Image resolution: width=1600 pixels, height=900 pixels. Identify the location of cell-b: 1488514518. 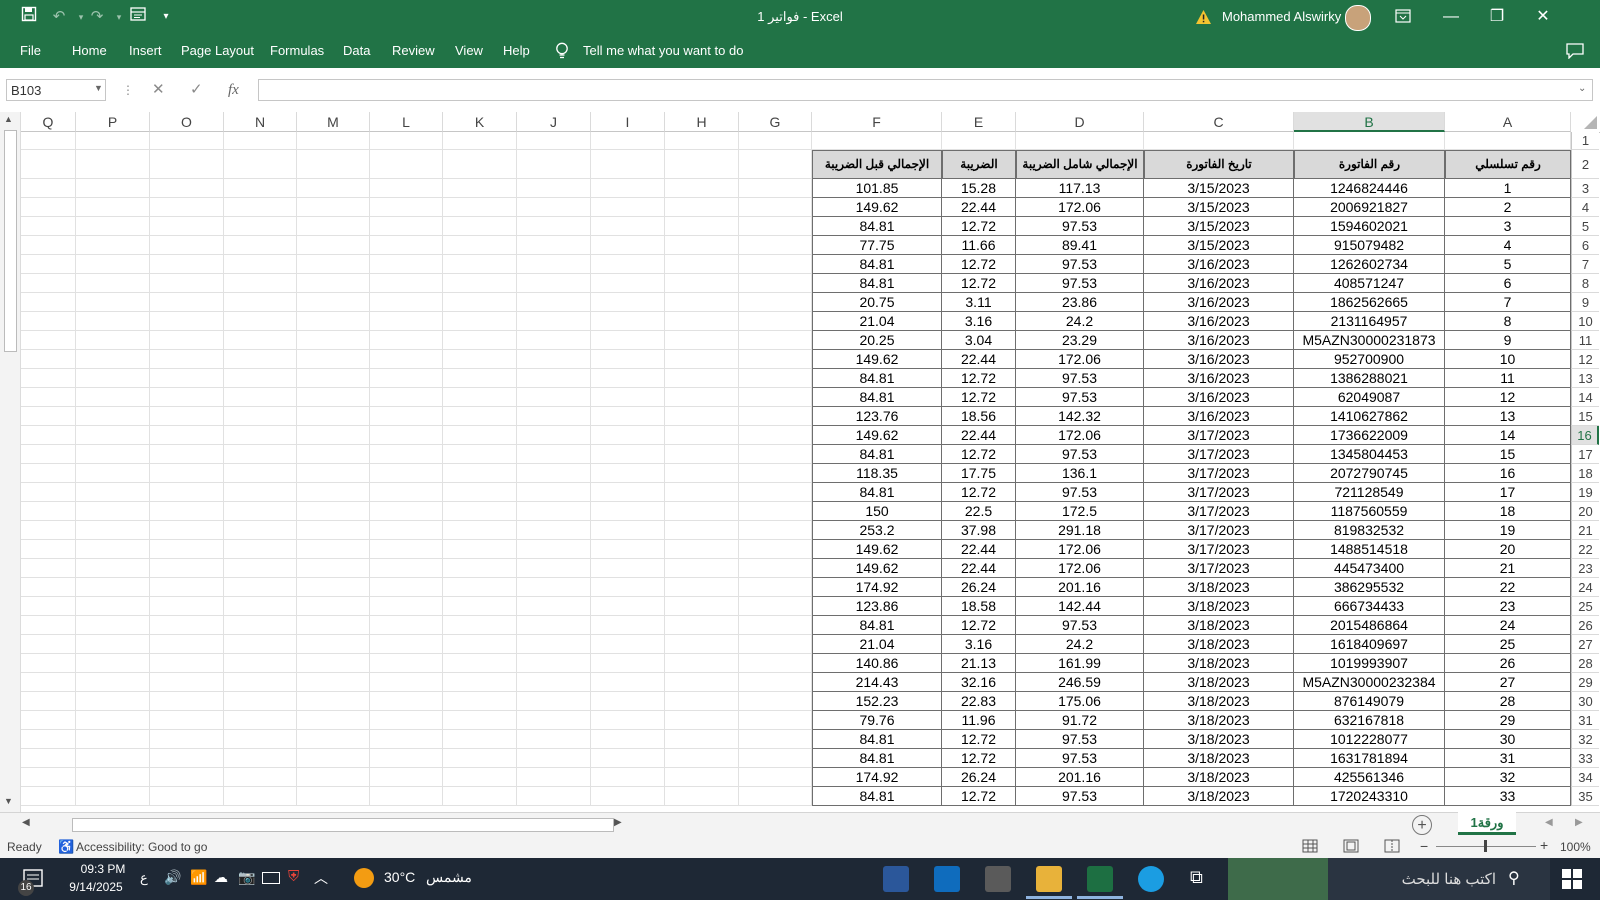
(1369, 549).